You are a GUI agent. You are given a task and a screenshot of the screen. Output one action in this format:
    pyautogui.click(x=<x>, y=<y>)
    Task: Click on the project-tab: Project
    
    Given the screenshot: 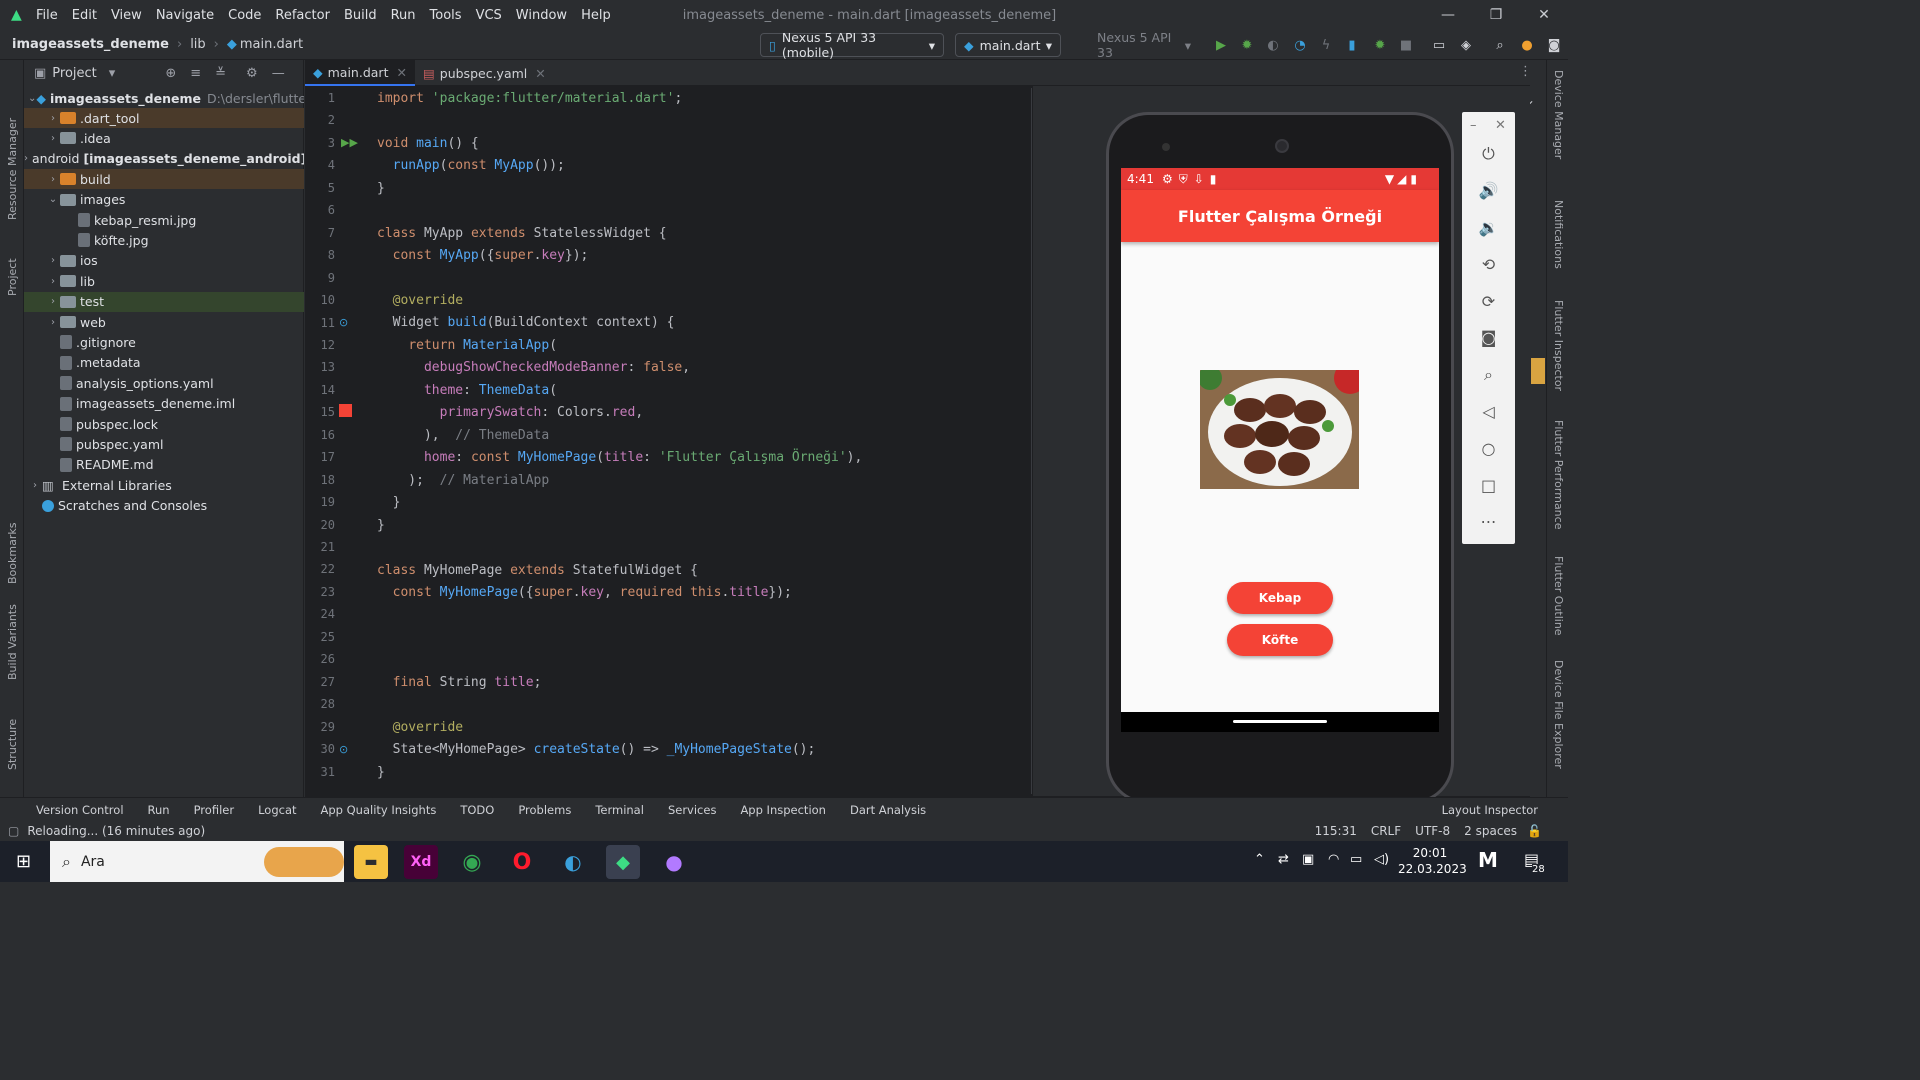 What is the action you would take?
    pyautogui.click(x=12, y=277)
    